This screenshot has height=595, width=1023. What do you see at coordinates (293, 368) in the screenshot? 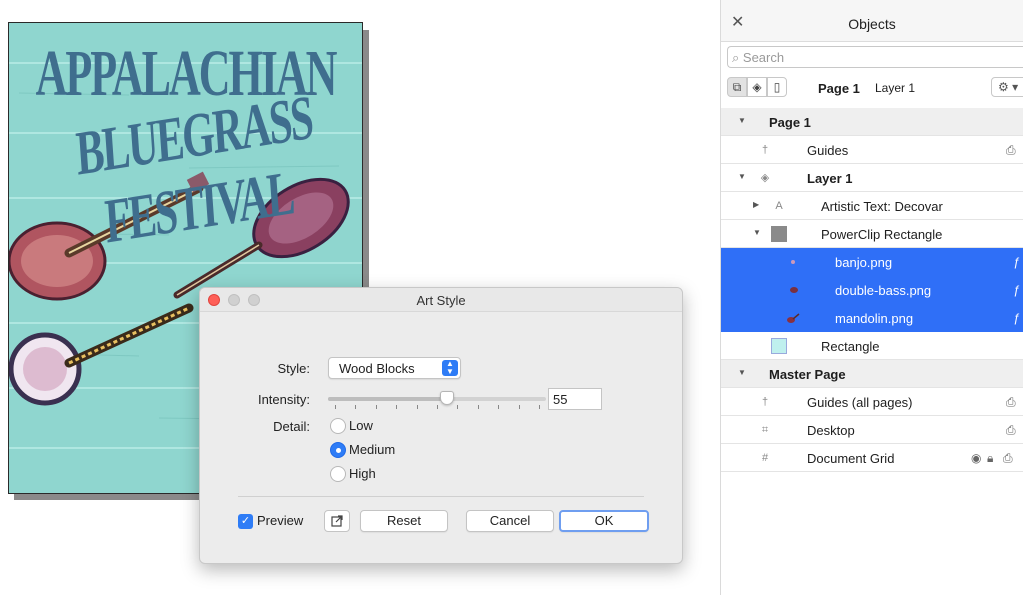
I see `style-label: Style:` at bounding box center [293, 368].